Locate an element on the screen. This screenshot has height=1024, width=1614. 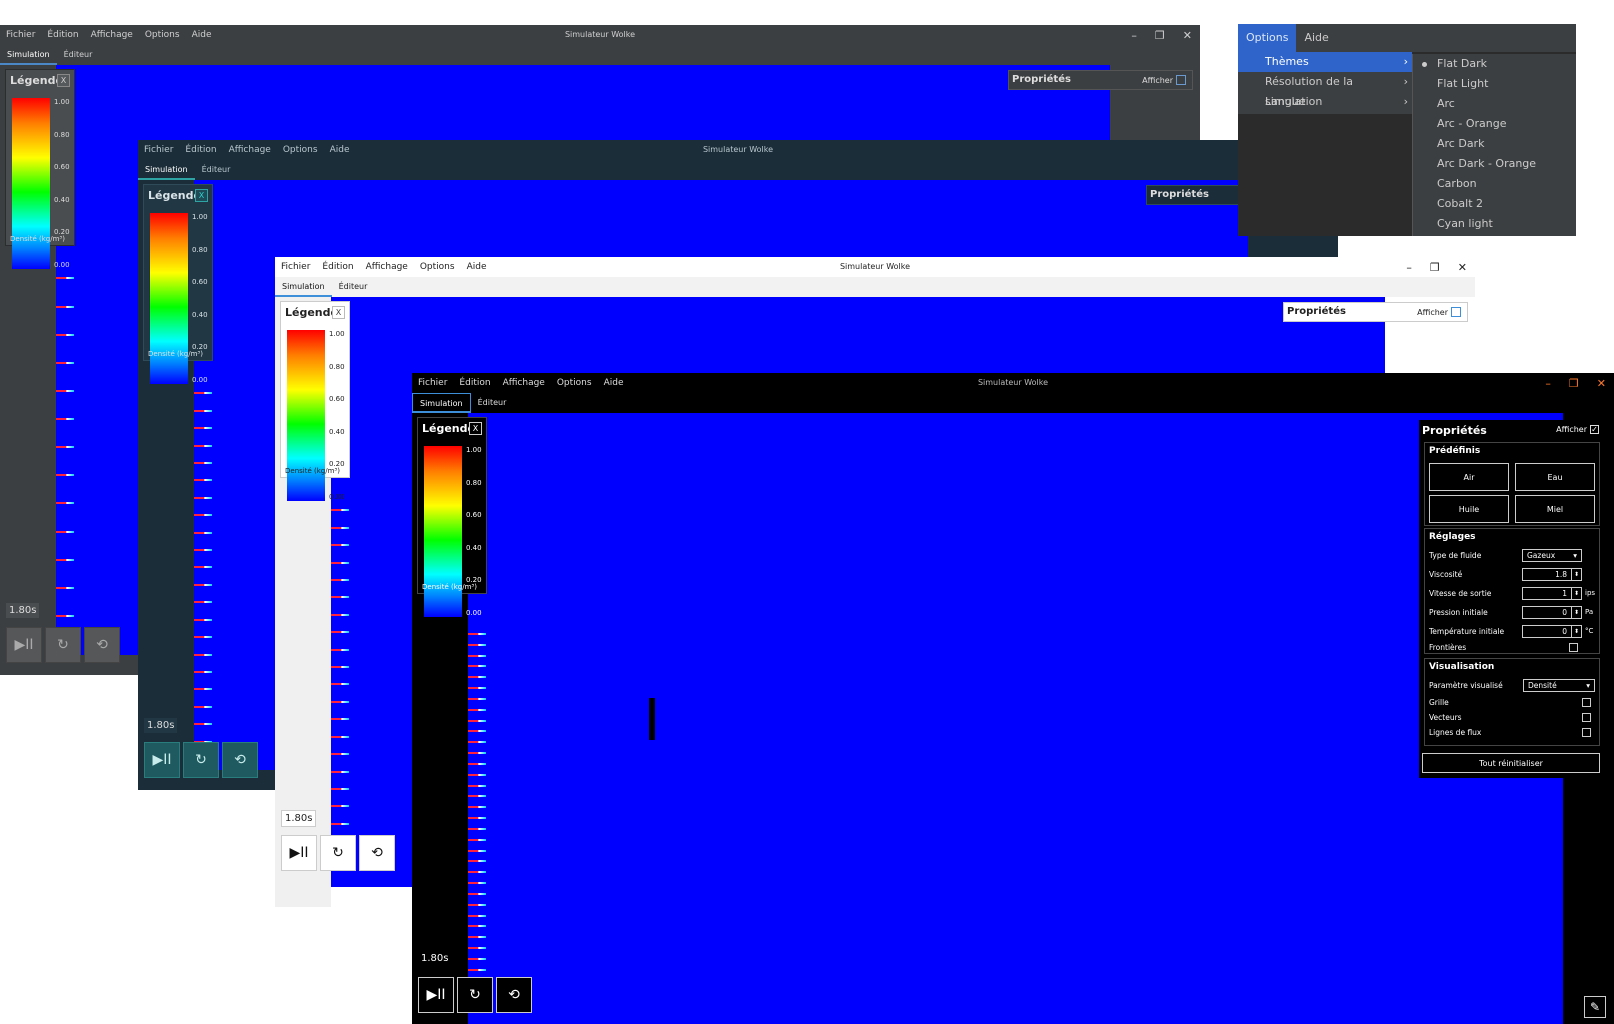
preset-huile-button: Huile is located at coordinates (1469, 509).